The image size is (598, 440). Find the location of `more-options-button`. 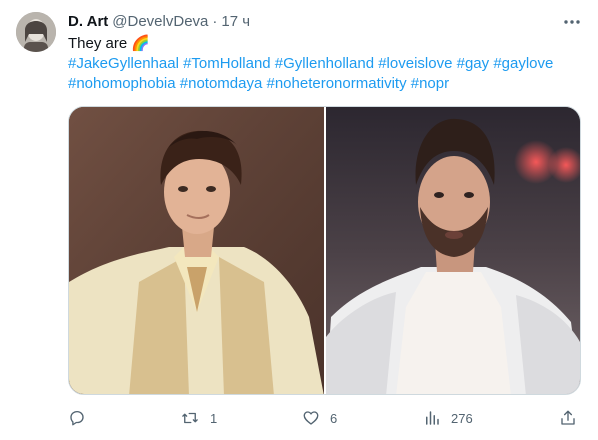

more-options-button is located at coordinates (572, 22).